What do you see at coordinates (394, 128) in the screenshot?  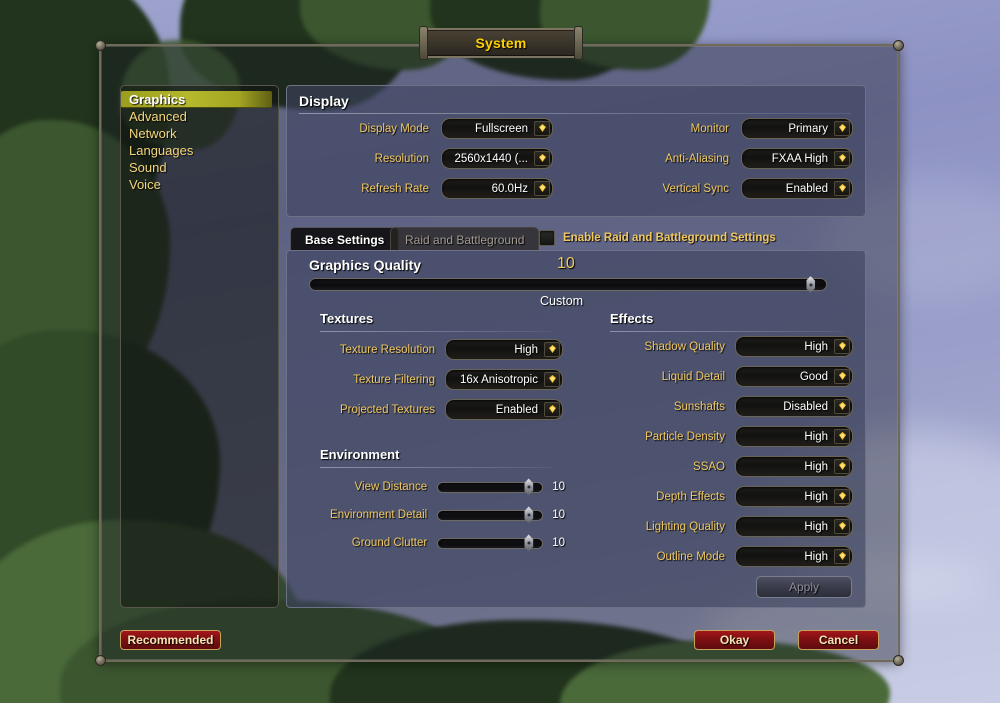 I see `field-label: Display Mode` at bounding box center [394, 128].